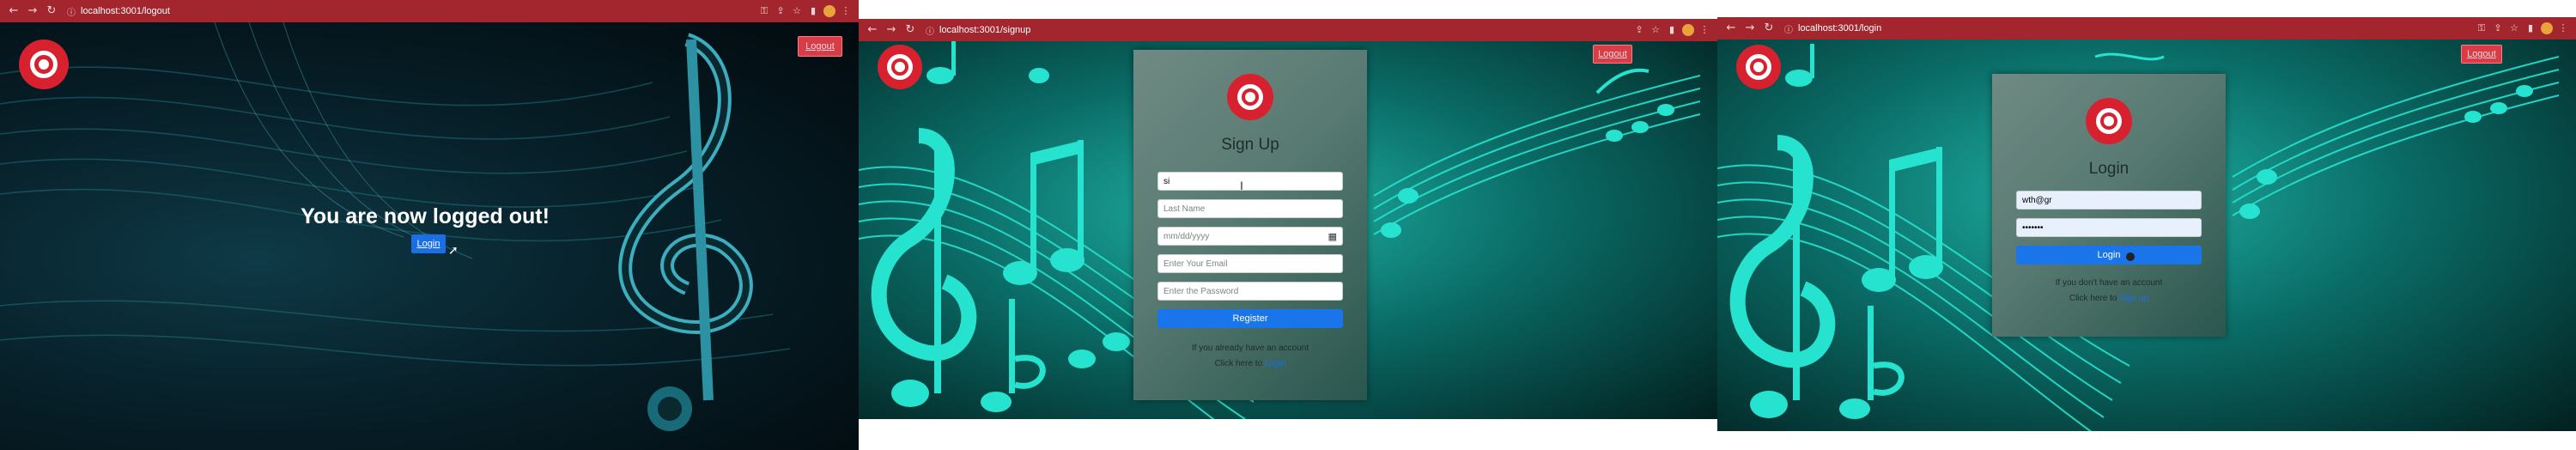 This screenshot has height=450, width=2576. What do you see at coordinates (2134, 298) in the screenshot?
I see `signup-link: Sign up` at bounding box center [2134, 298].